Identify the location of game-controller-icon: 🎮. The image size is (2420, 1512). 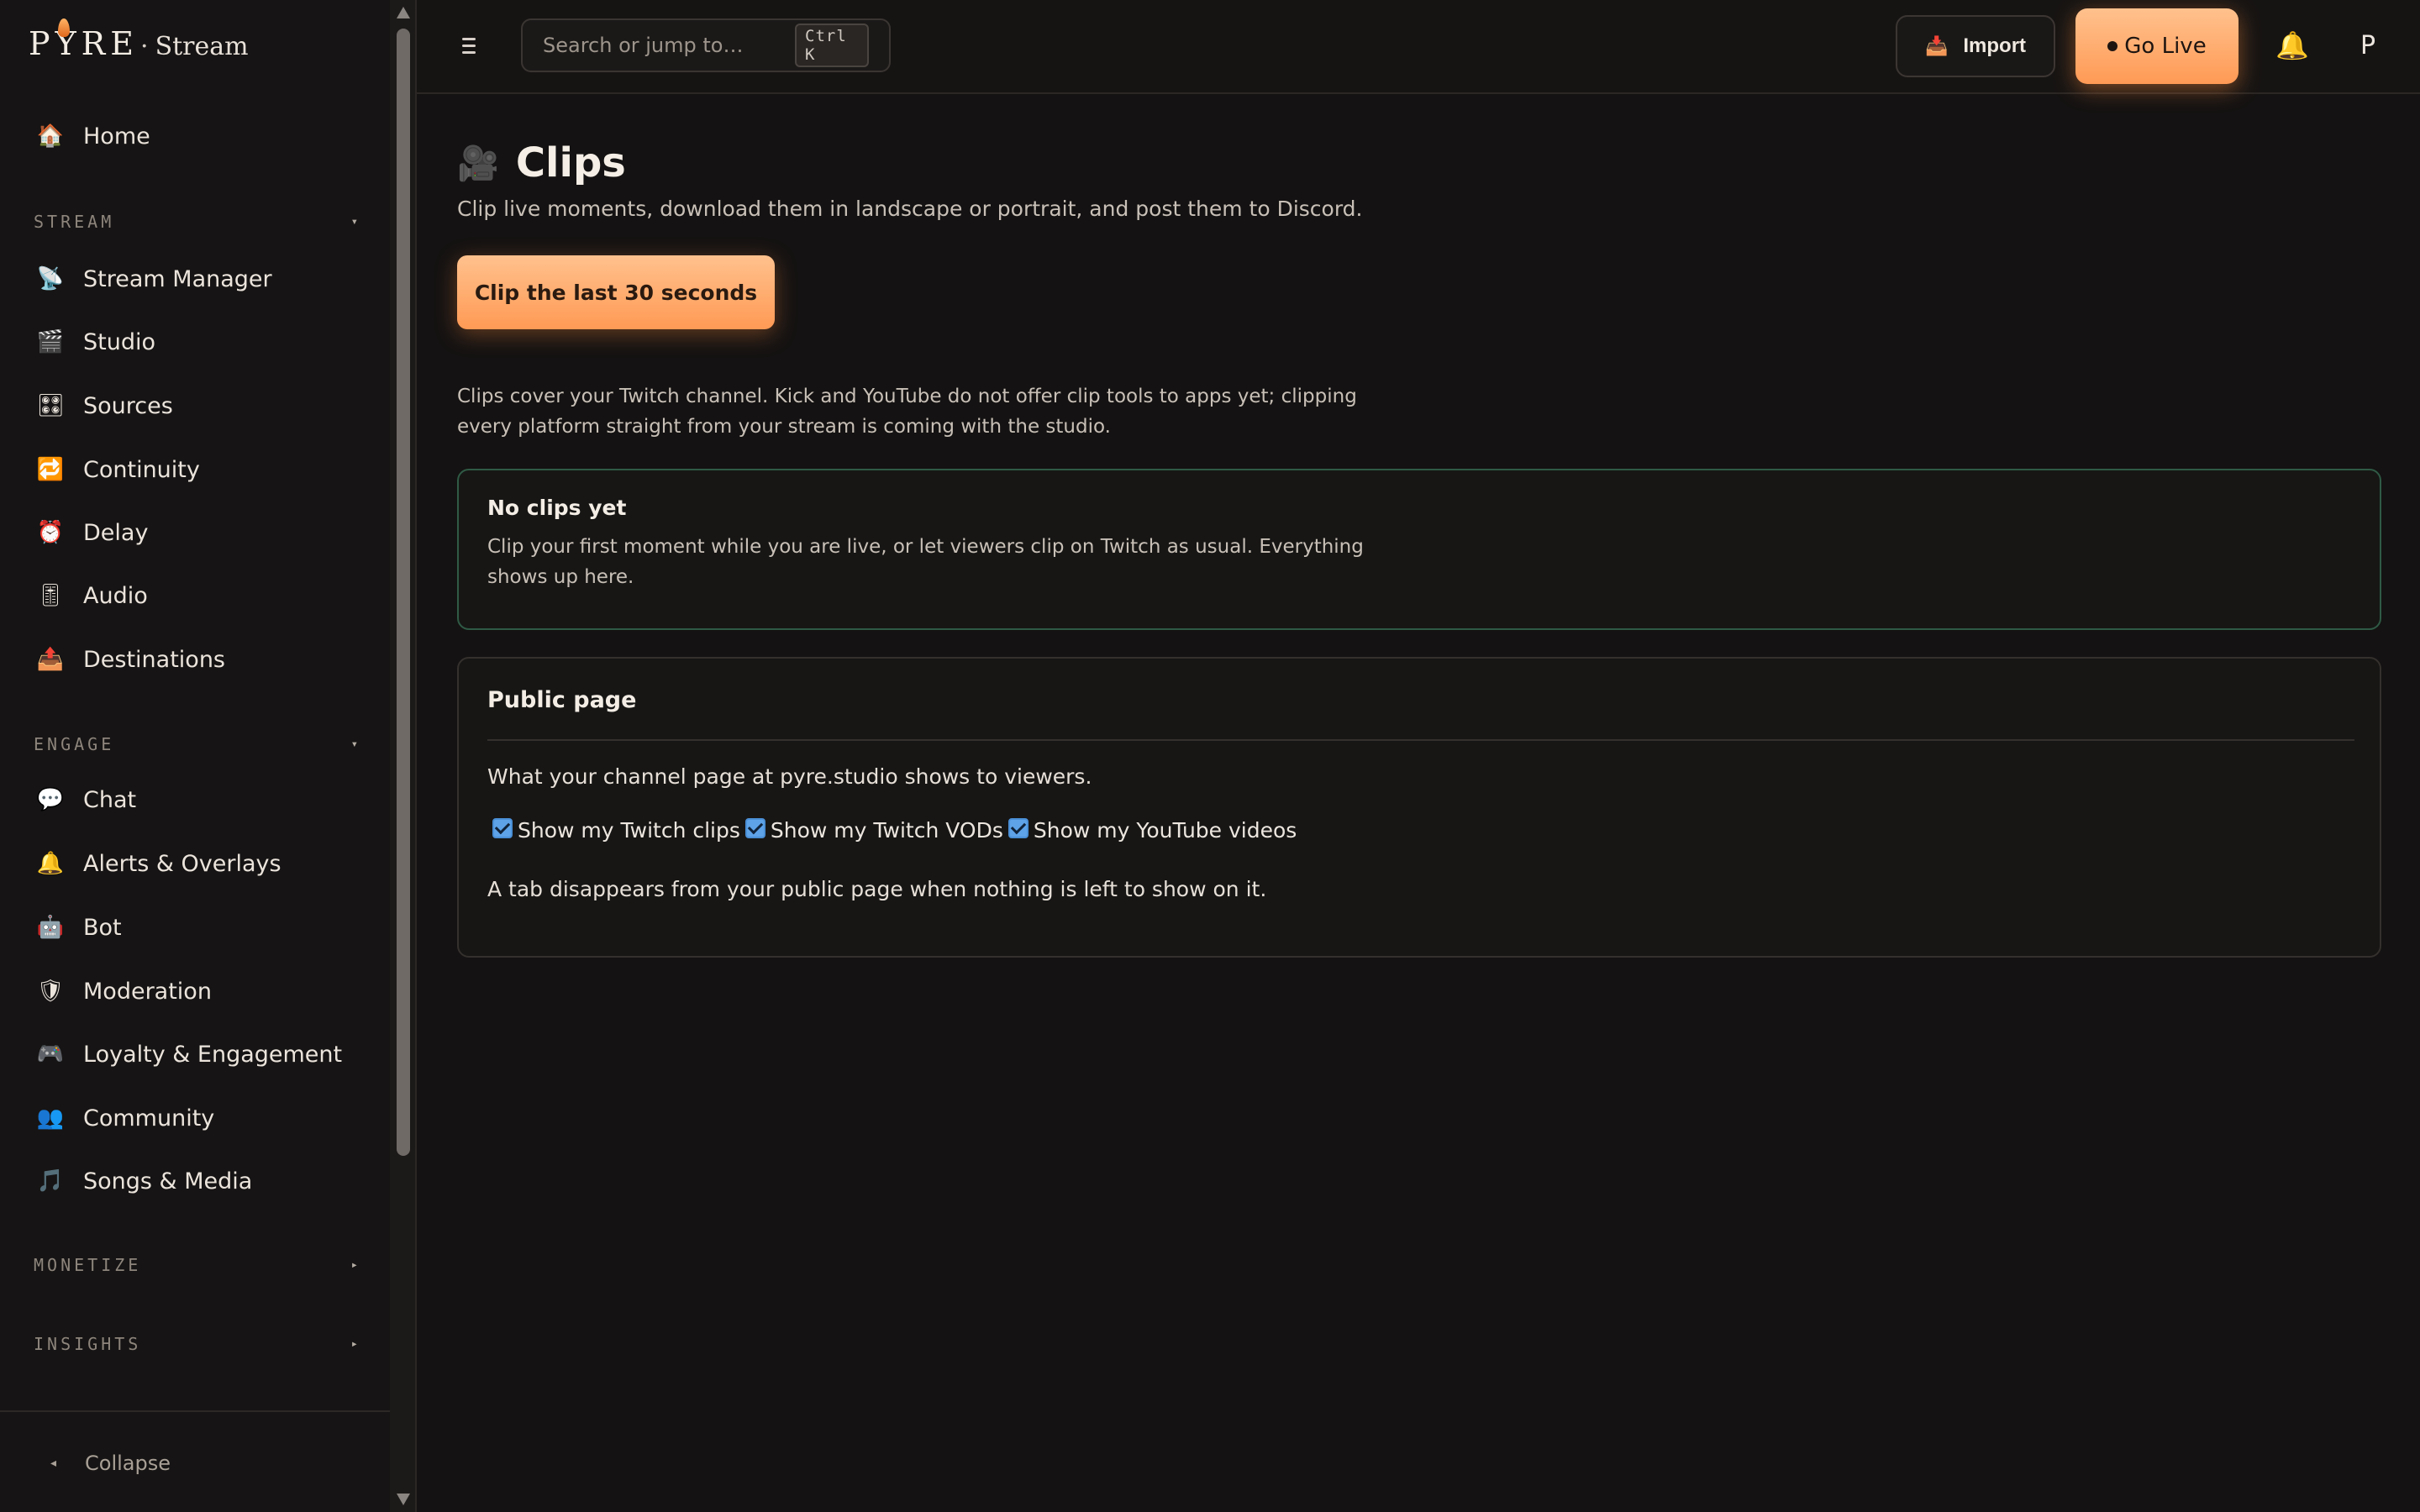
(51, 1054).